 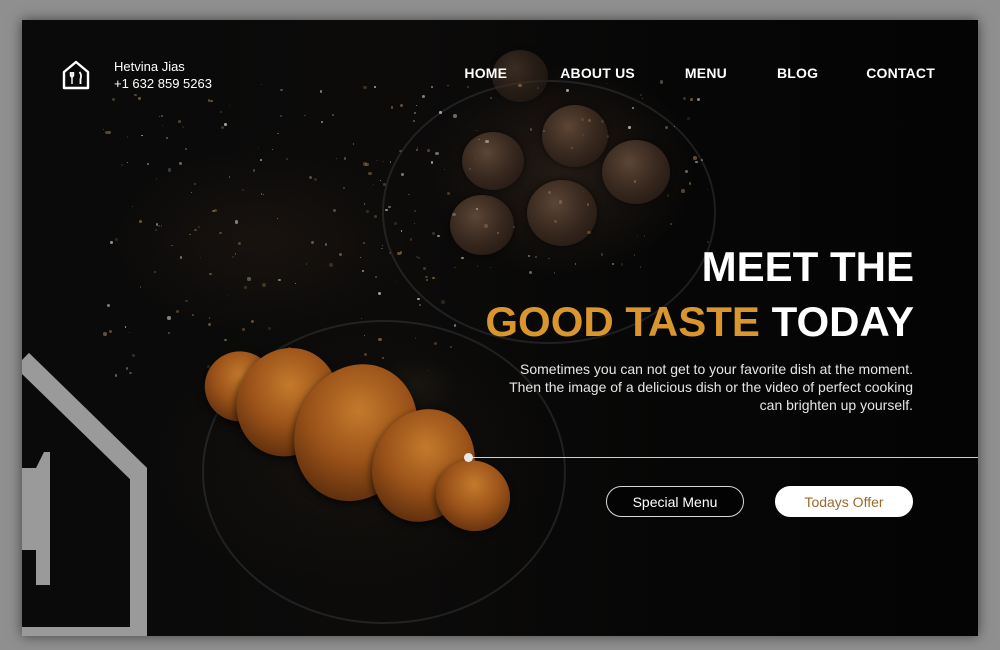 I want to click on brand-name: Hetvina Jias, so click(x=149, y=66).